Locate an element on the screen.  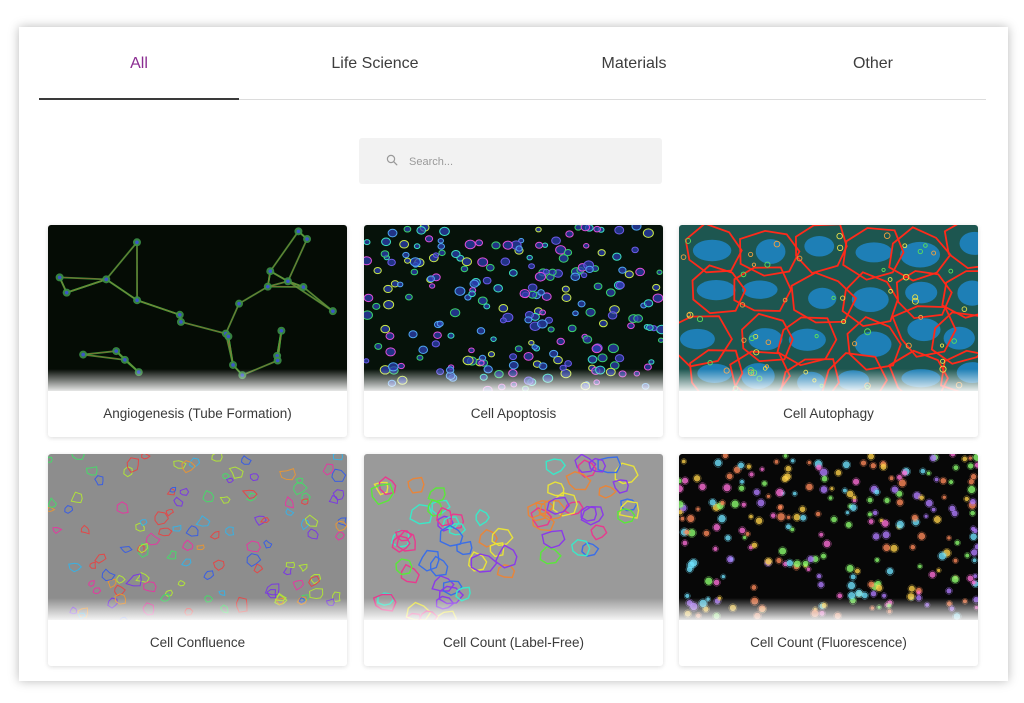
card-cell-count-label-free: Cell Count (Label-Free) is located at coordinates (513, 560).